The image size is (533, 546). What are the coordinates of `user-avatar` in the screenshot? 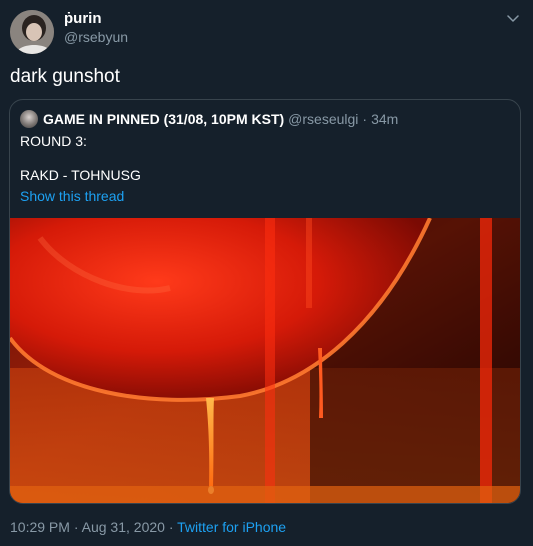 It's located at (32, 32).